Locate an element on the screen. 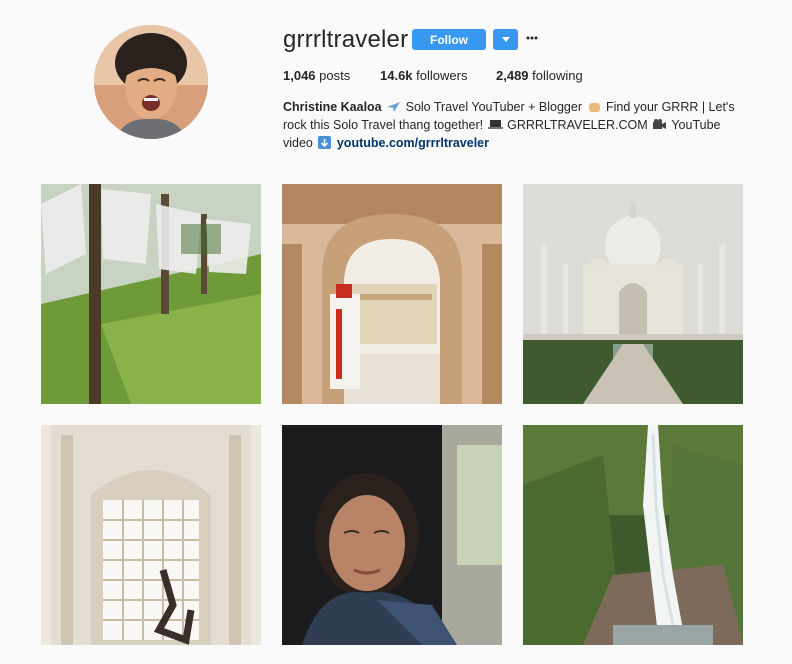  bio-line-3: video youtube.com/grrrltraveler is located at coordinates (523, 143).